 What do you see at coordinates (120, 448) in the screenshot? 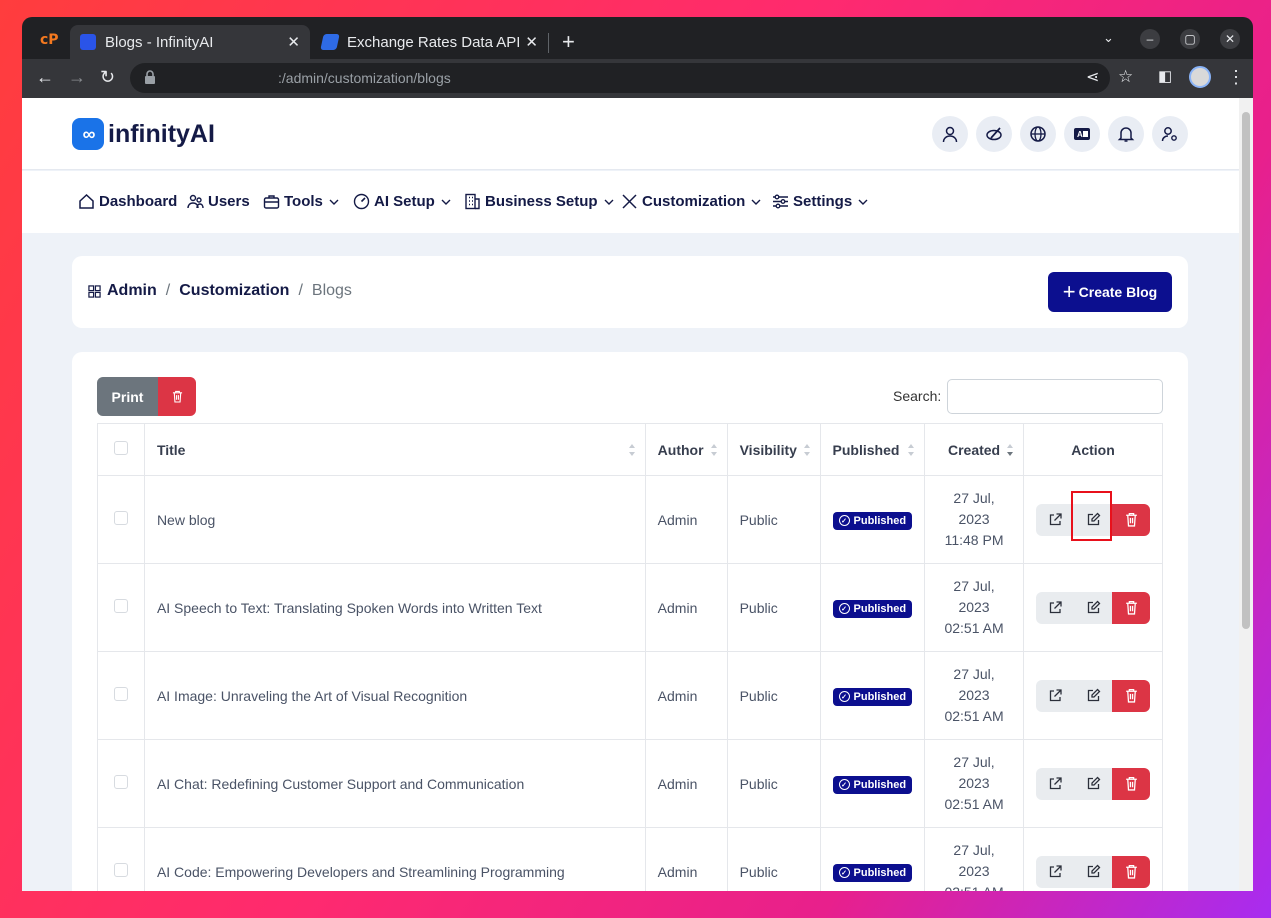
I see `select-all-checkbox` at bounding box center [120, 448].